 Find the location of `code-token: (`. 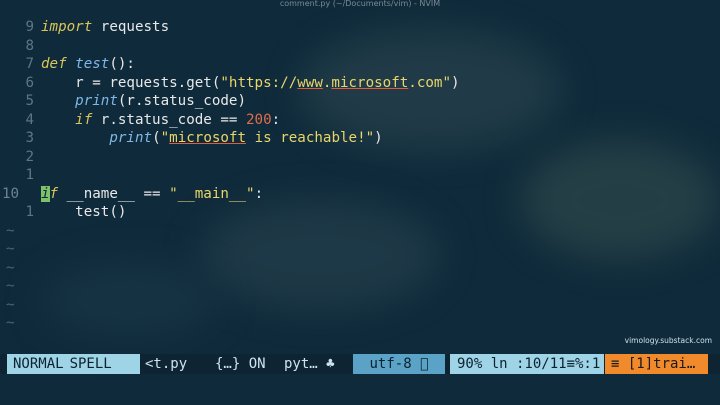

code-token: ( is located at coordinates (156, 138).